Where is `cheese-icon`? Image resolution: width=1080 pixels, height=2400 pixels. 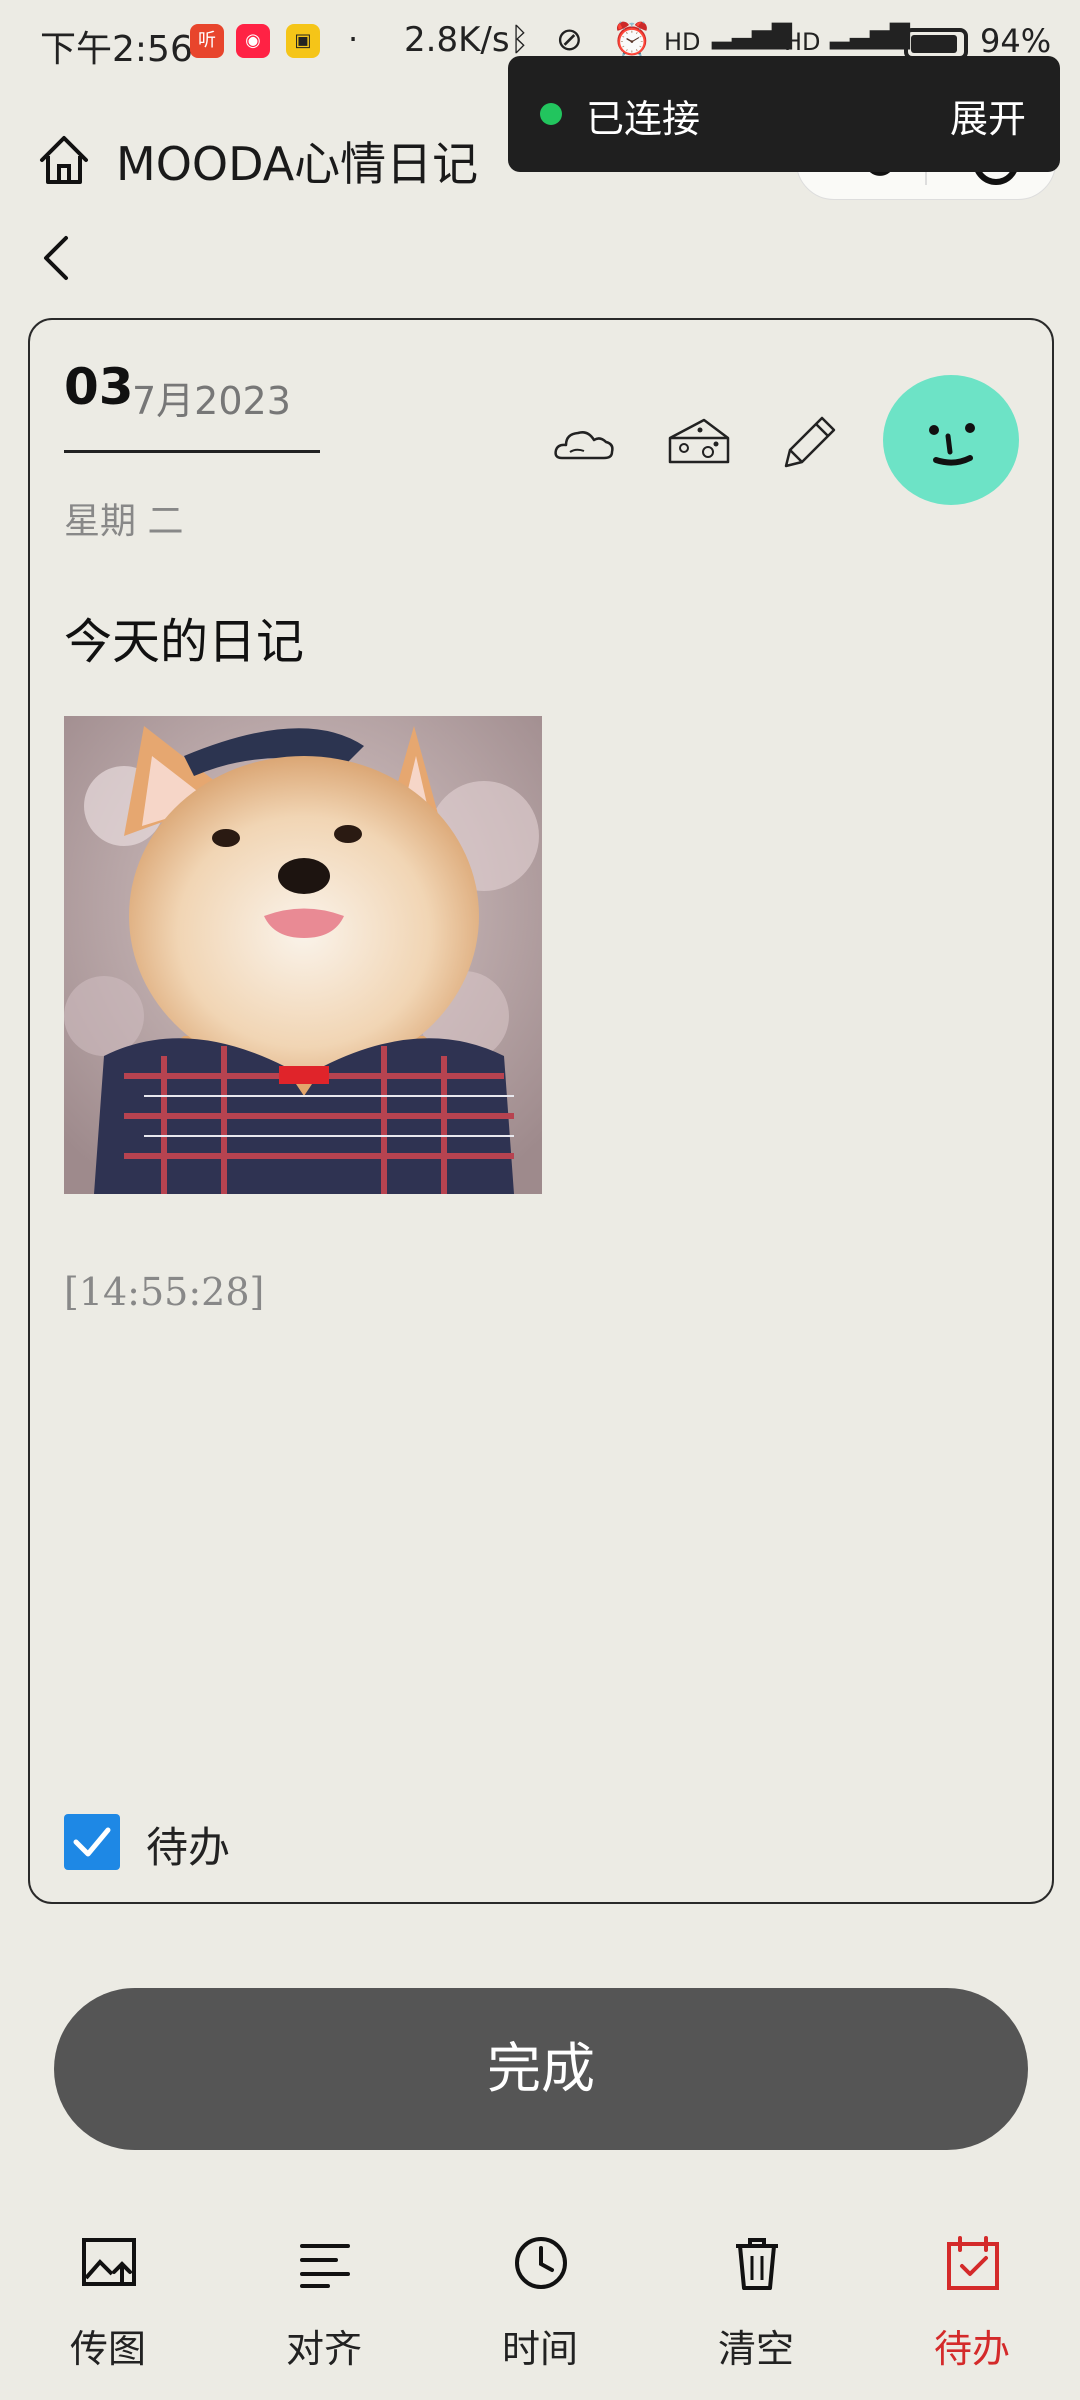
cheese-icon is located at coordinates (699, 443).